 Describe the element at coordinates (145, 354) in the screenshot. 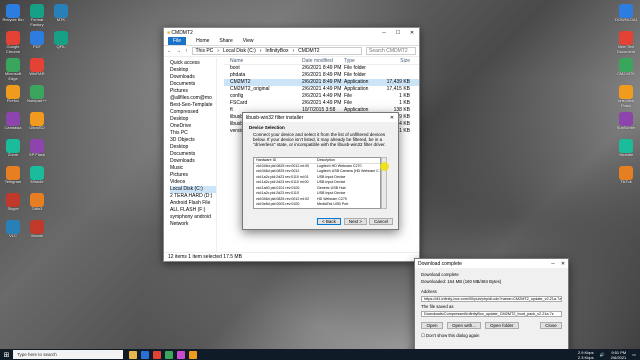

I see `edge-icon` at that location.